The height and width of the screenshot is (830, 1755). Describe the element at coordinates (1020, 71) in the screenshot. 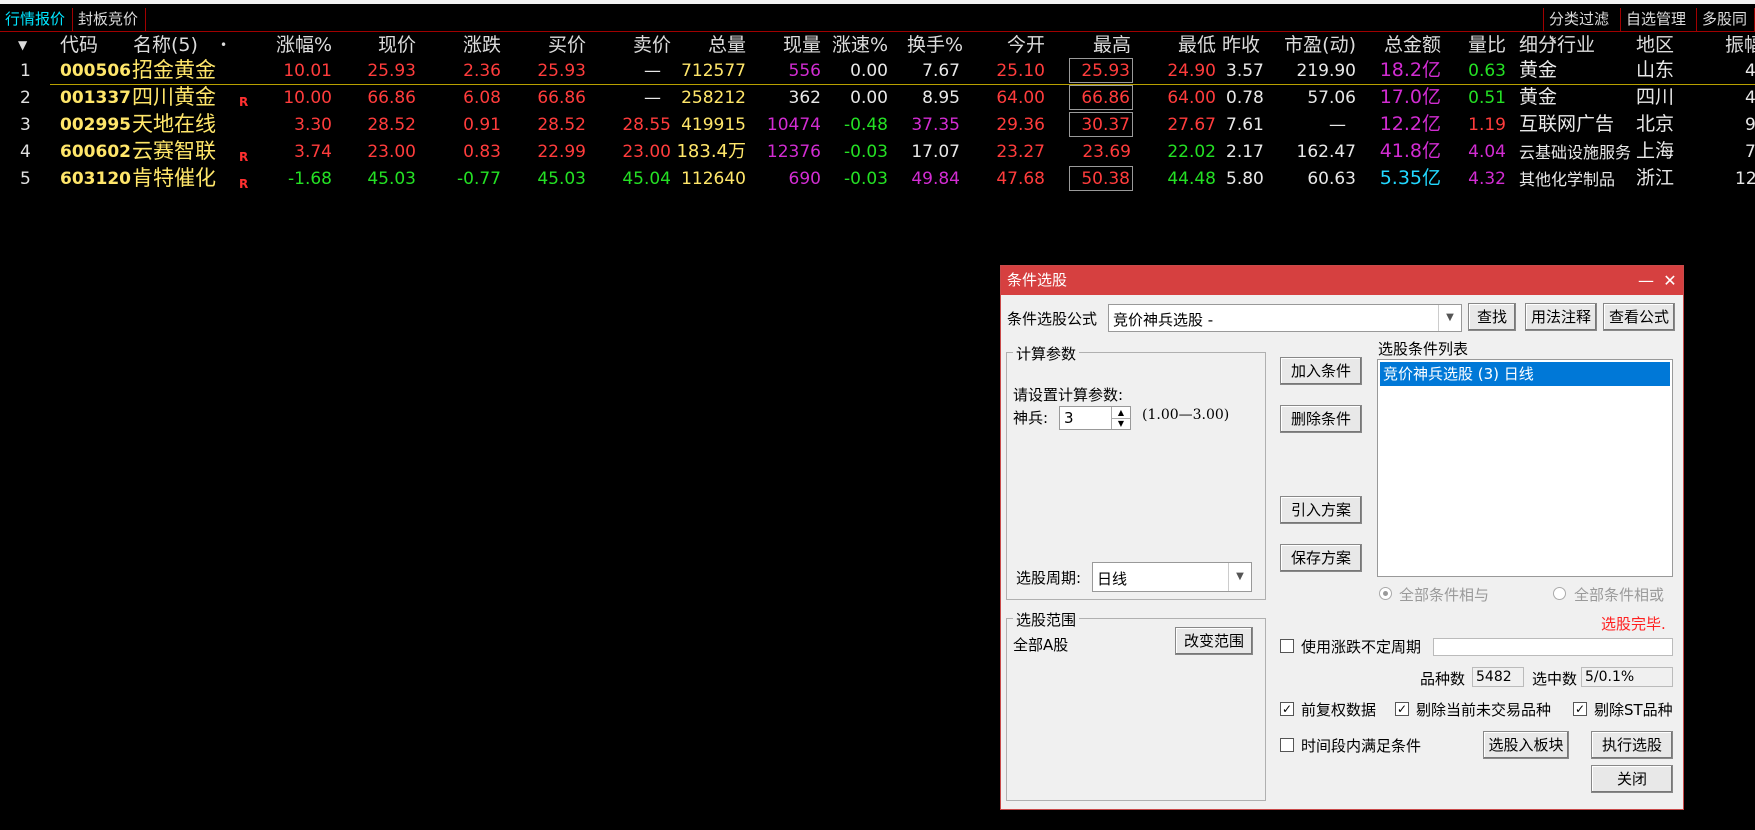

I see `open: 25.10` at that location.